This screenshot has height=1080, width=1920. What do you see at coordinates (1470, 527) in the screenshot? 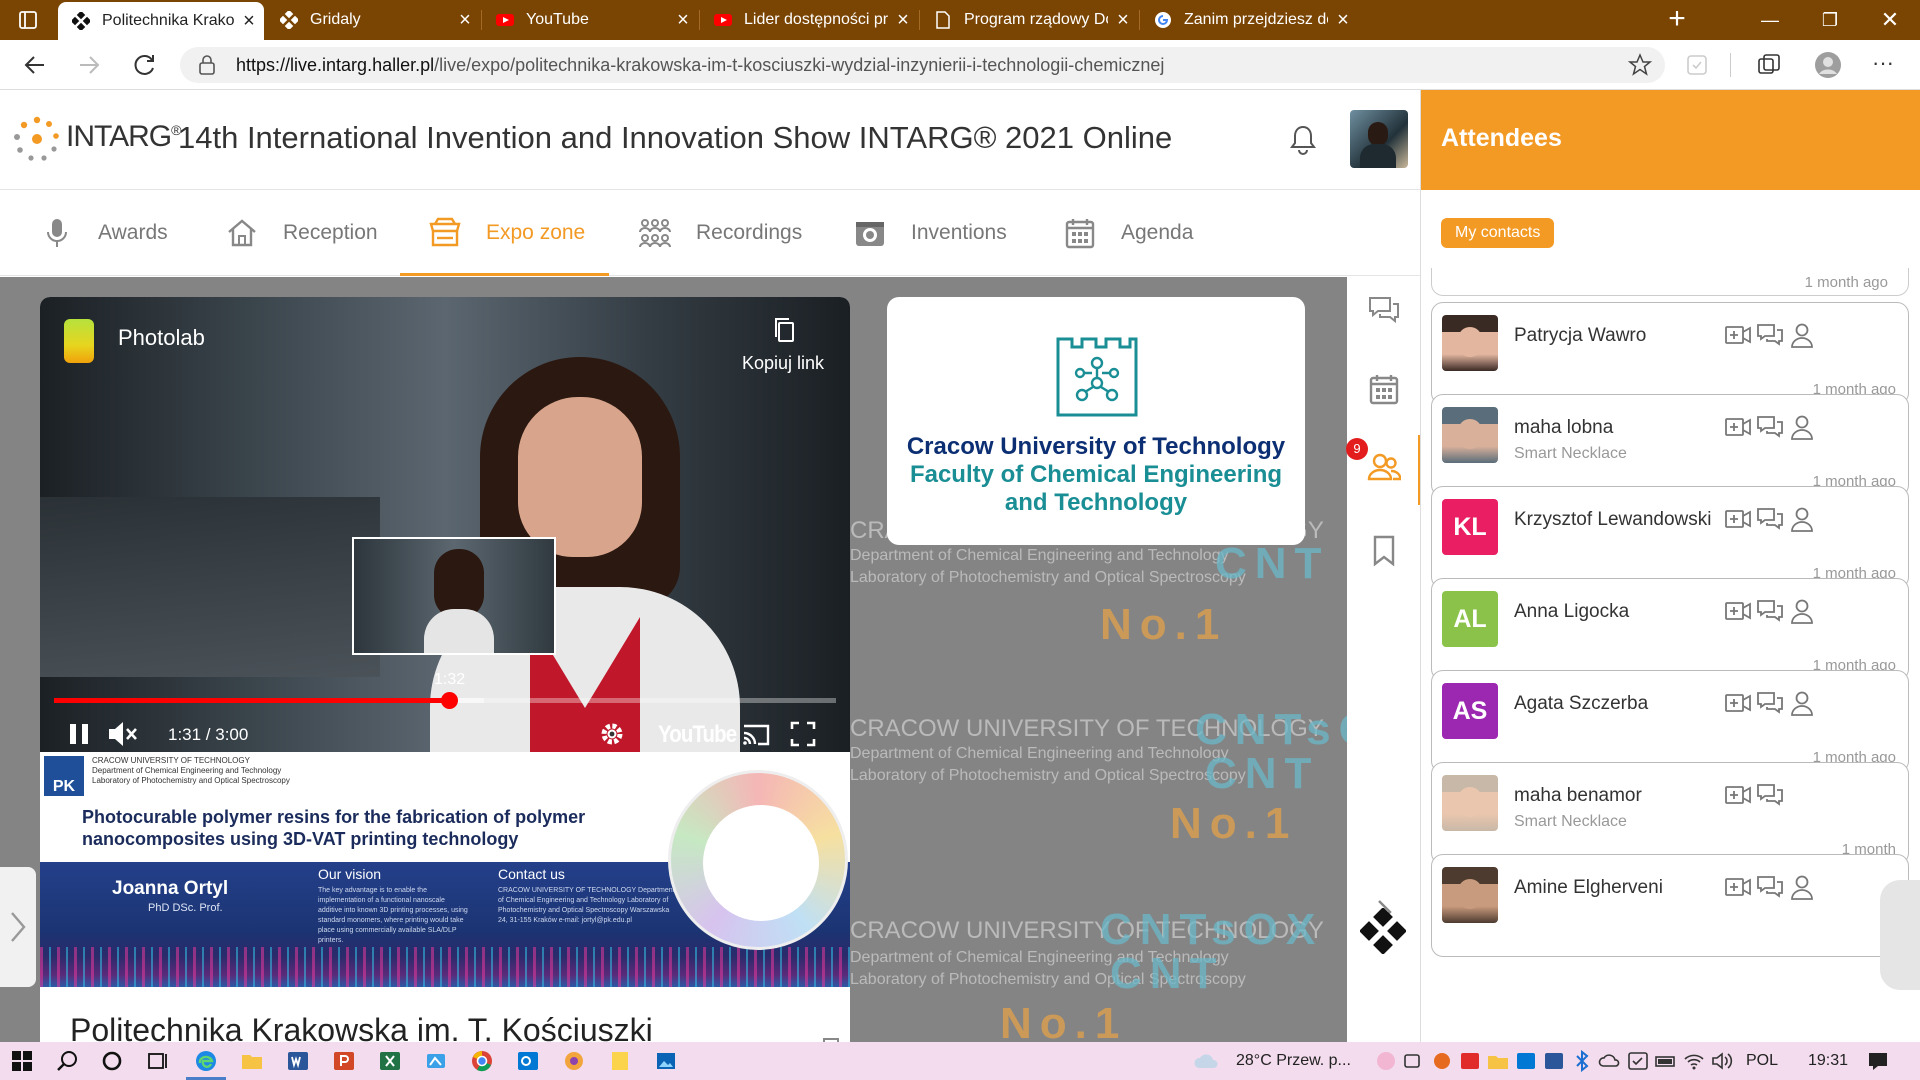
I see `attendee-initials-avatar: KL` at bounding box center [1470, 527].